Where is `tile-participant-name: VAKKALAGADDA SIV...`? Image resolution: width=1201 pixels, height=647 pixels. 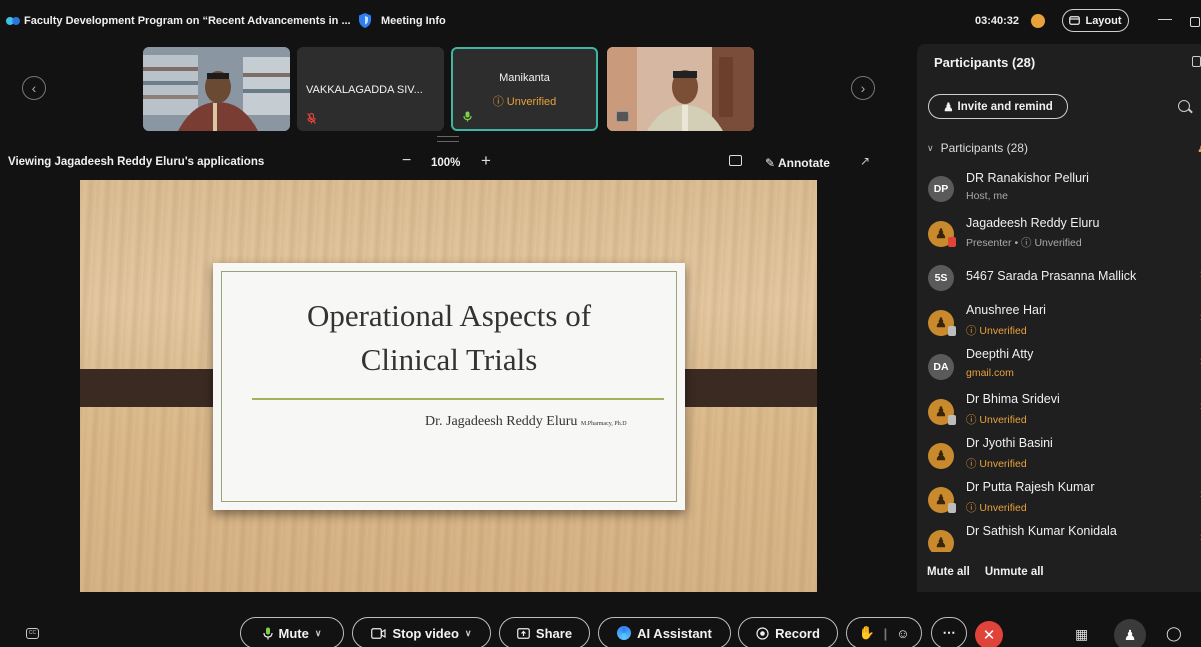 tile-participant-name: VAKKALAGADDA SIV... is located at coordinates (364, 90).